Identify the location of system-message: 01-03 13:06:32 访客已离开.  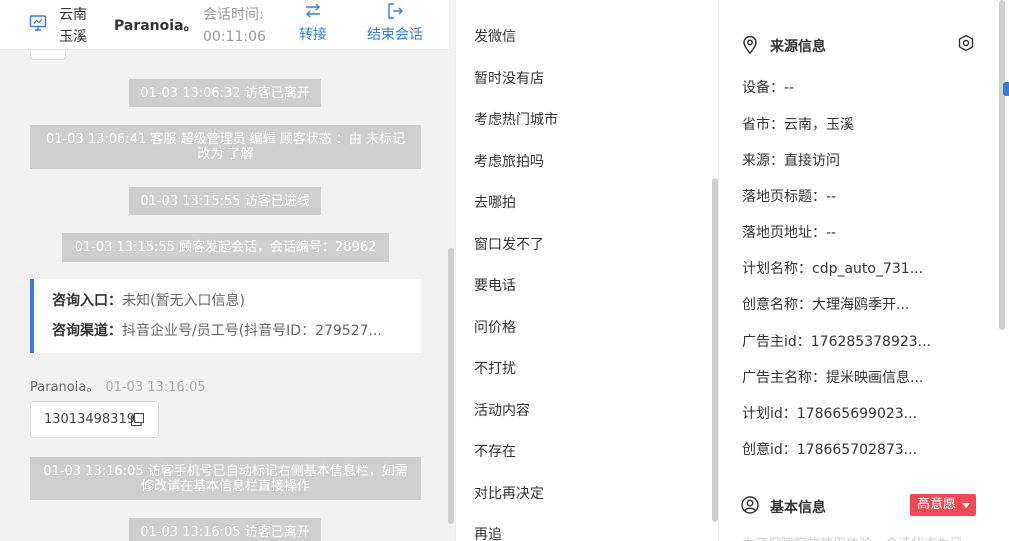
(225, 93).